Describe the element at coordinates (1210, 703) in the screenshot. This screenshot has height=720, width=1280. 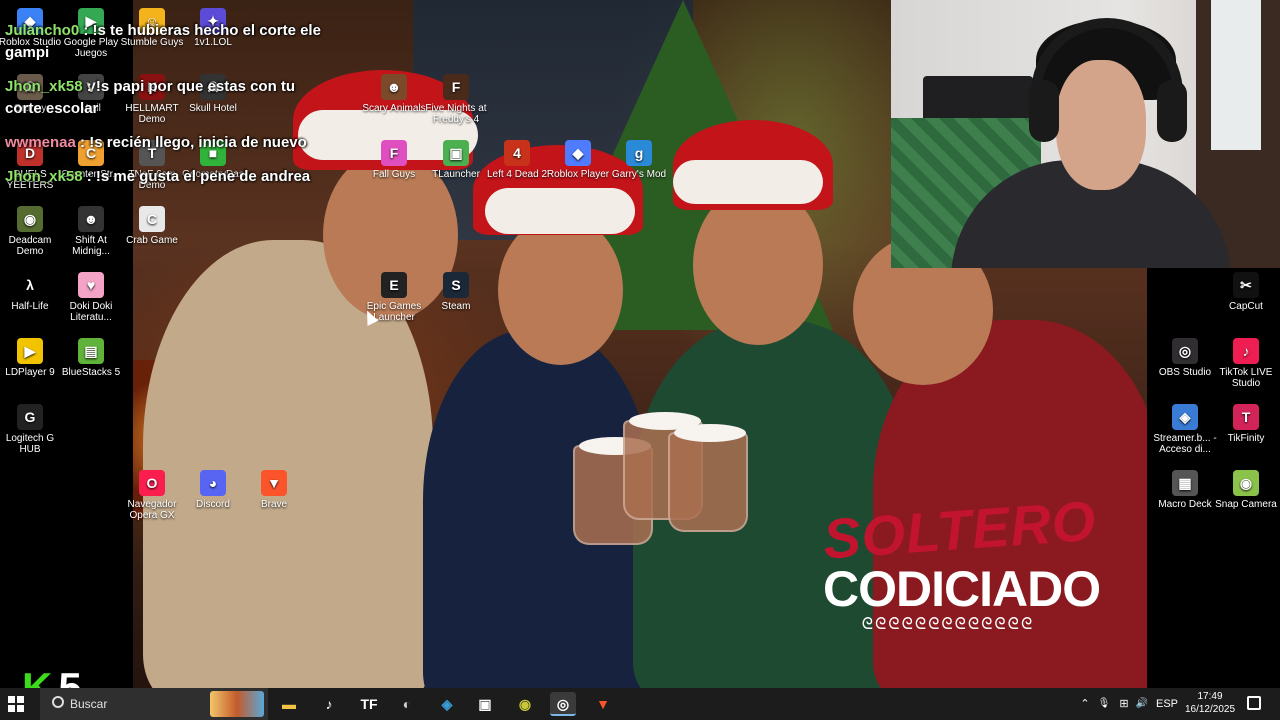
I see `taskbar-clock: 17:49 16/12/2025` at that location.